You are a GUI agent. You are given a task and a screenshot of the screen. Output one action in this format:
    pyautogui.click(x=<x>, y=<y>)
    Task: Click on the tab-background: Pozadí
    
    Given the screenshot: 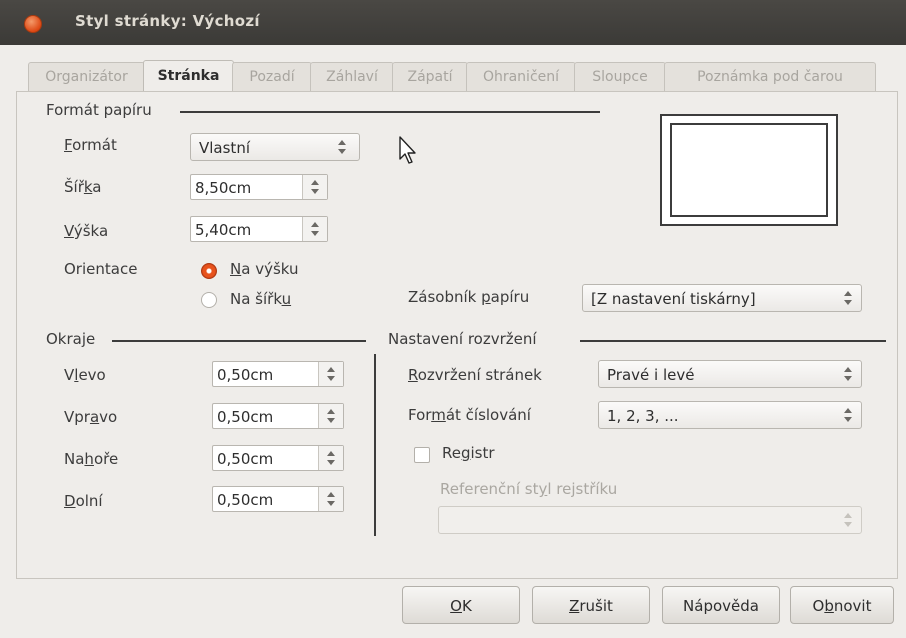 What is the action you would take?
    pyautogui.click(x=272, y=76)
    